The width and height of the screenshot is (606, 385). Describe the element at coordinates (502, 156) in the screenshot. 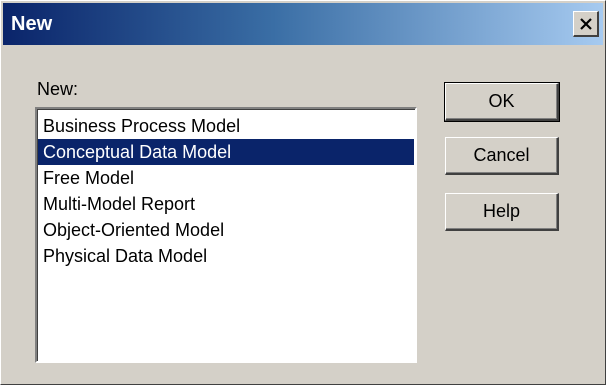

I see `cancel-button: Cancel` at that location.